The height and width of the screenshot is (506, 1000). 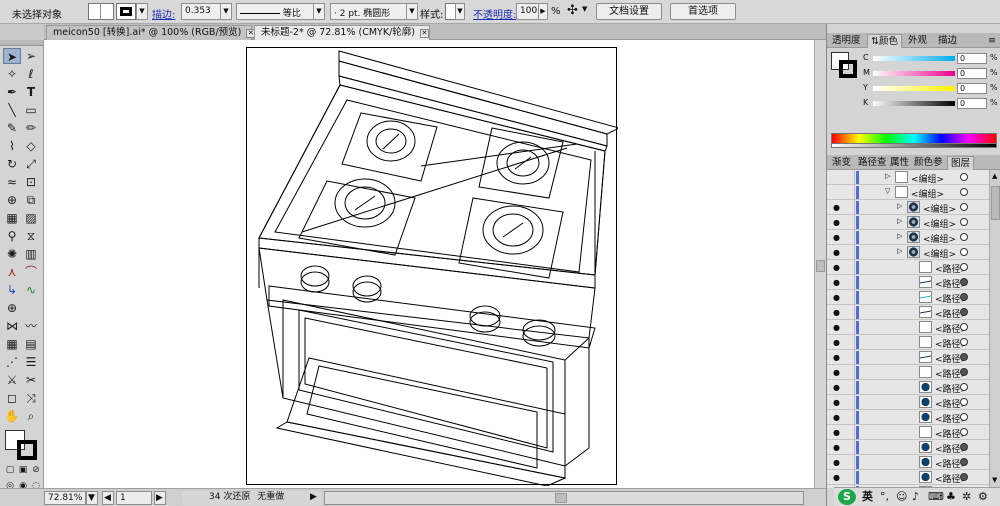 What do you see at coordinates (12, 128) in the screenshot?
I see `paintbrush-tool-icon: ✎` at bounding box center [12, 128].